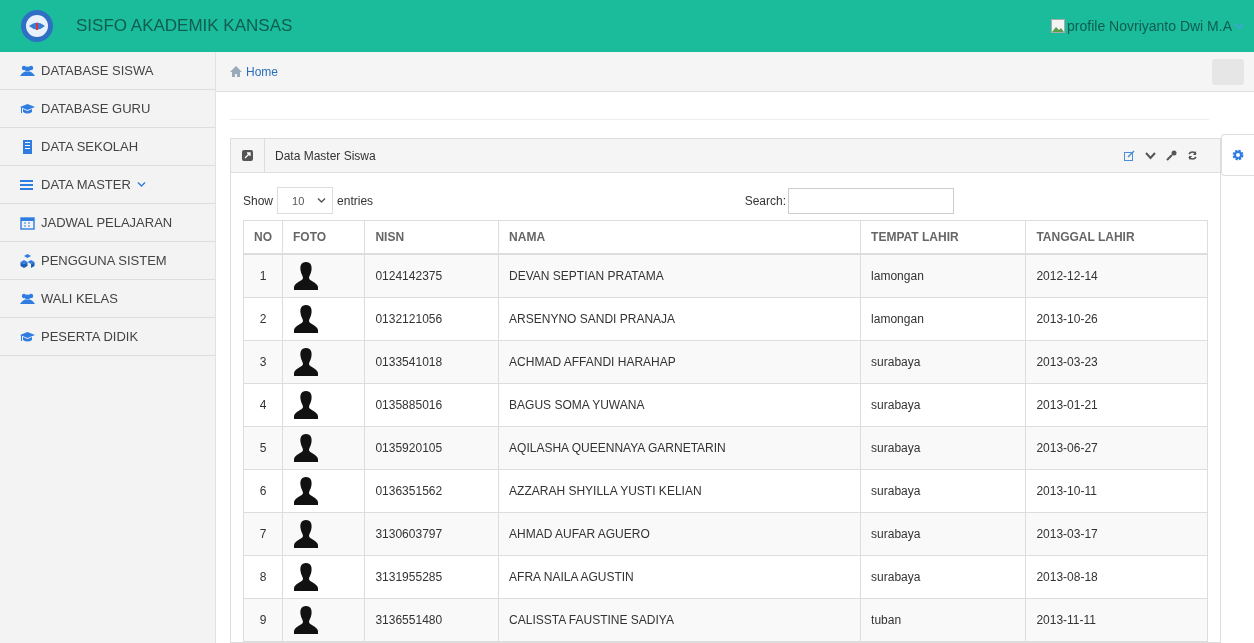 This screenshot has width=1254, height=643. Describe the element at coordinates (431, 319) in the screenshot. I see `table-cell: 0132121056` at that location.